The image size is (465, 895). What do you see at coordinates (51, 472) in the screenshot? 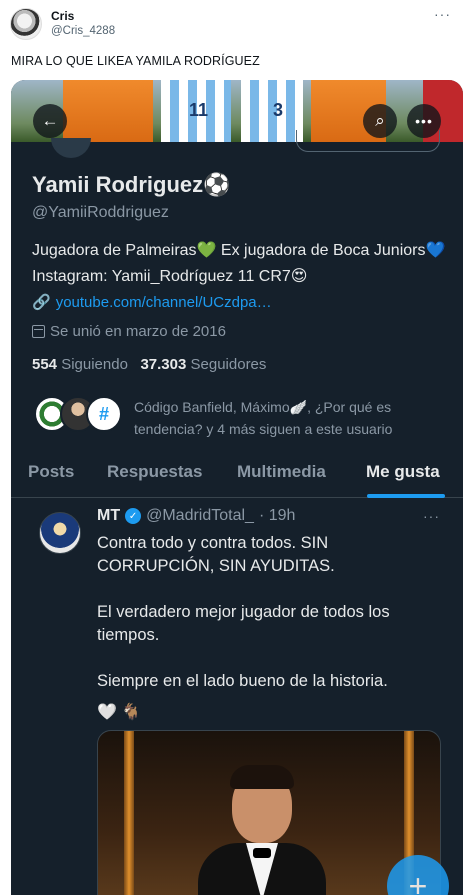
I see `tab-posts: Posts` at bounding box center [51, 472].